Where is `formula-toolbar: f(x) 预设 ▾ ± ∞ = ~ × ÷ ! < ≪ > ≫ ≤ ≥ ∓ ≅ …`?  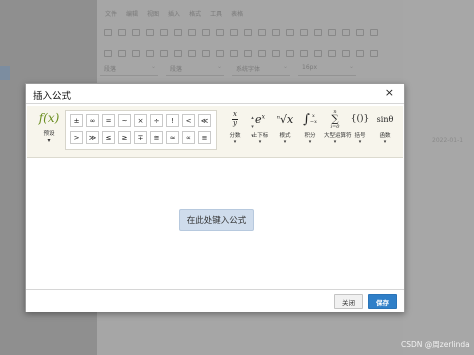 formula-toolbar: f(x) 预设 ▾ ± ∞ = ~ × ÷ ! < ≪ > ≫ ≤ ≥ ∓ ≅ … is located at coordinates (215, 132).